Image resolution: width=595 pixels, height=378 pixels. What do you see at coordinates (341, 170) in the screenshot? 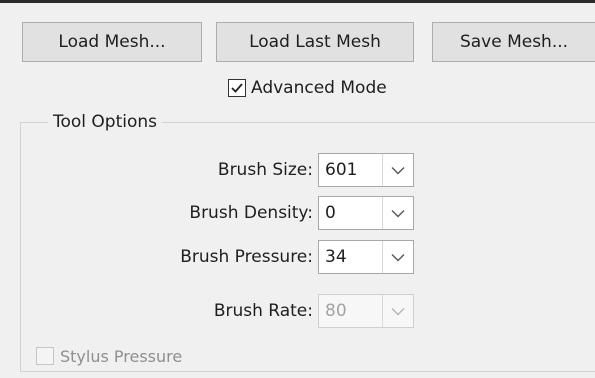
I see `brush-size-value: 601` at bounding box center [341, 170].